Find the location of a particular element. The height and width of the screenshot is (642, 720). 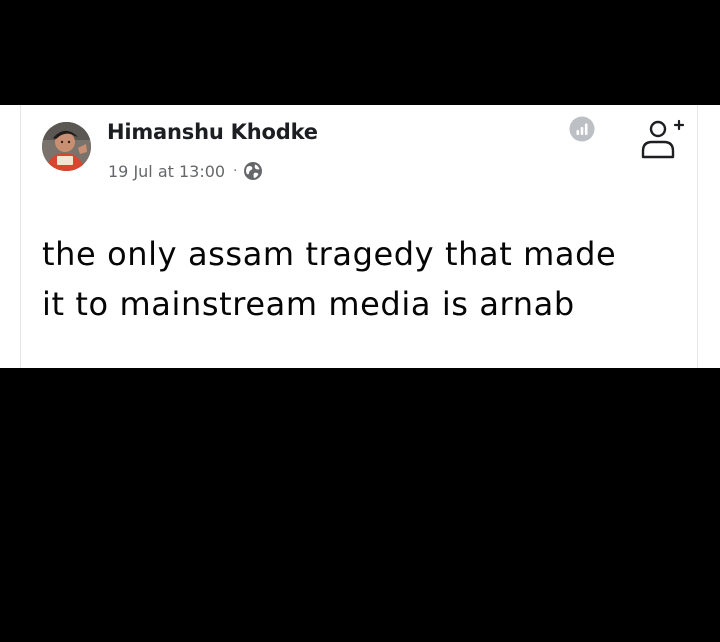

post-timestamp: 19 Jul at 13:00 is located at coordinates (166, 171).